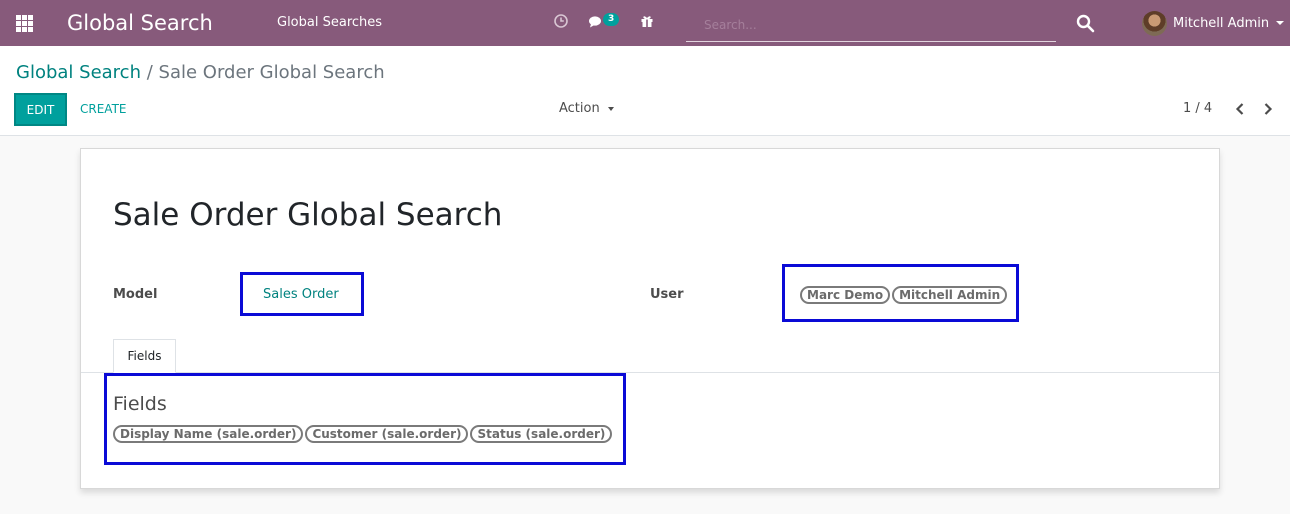  Describe the element at coordinates (40, 109) in the screenshot. I see `edit-button: EDIT` at that location.